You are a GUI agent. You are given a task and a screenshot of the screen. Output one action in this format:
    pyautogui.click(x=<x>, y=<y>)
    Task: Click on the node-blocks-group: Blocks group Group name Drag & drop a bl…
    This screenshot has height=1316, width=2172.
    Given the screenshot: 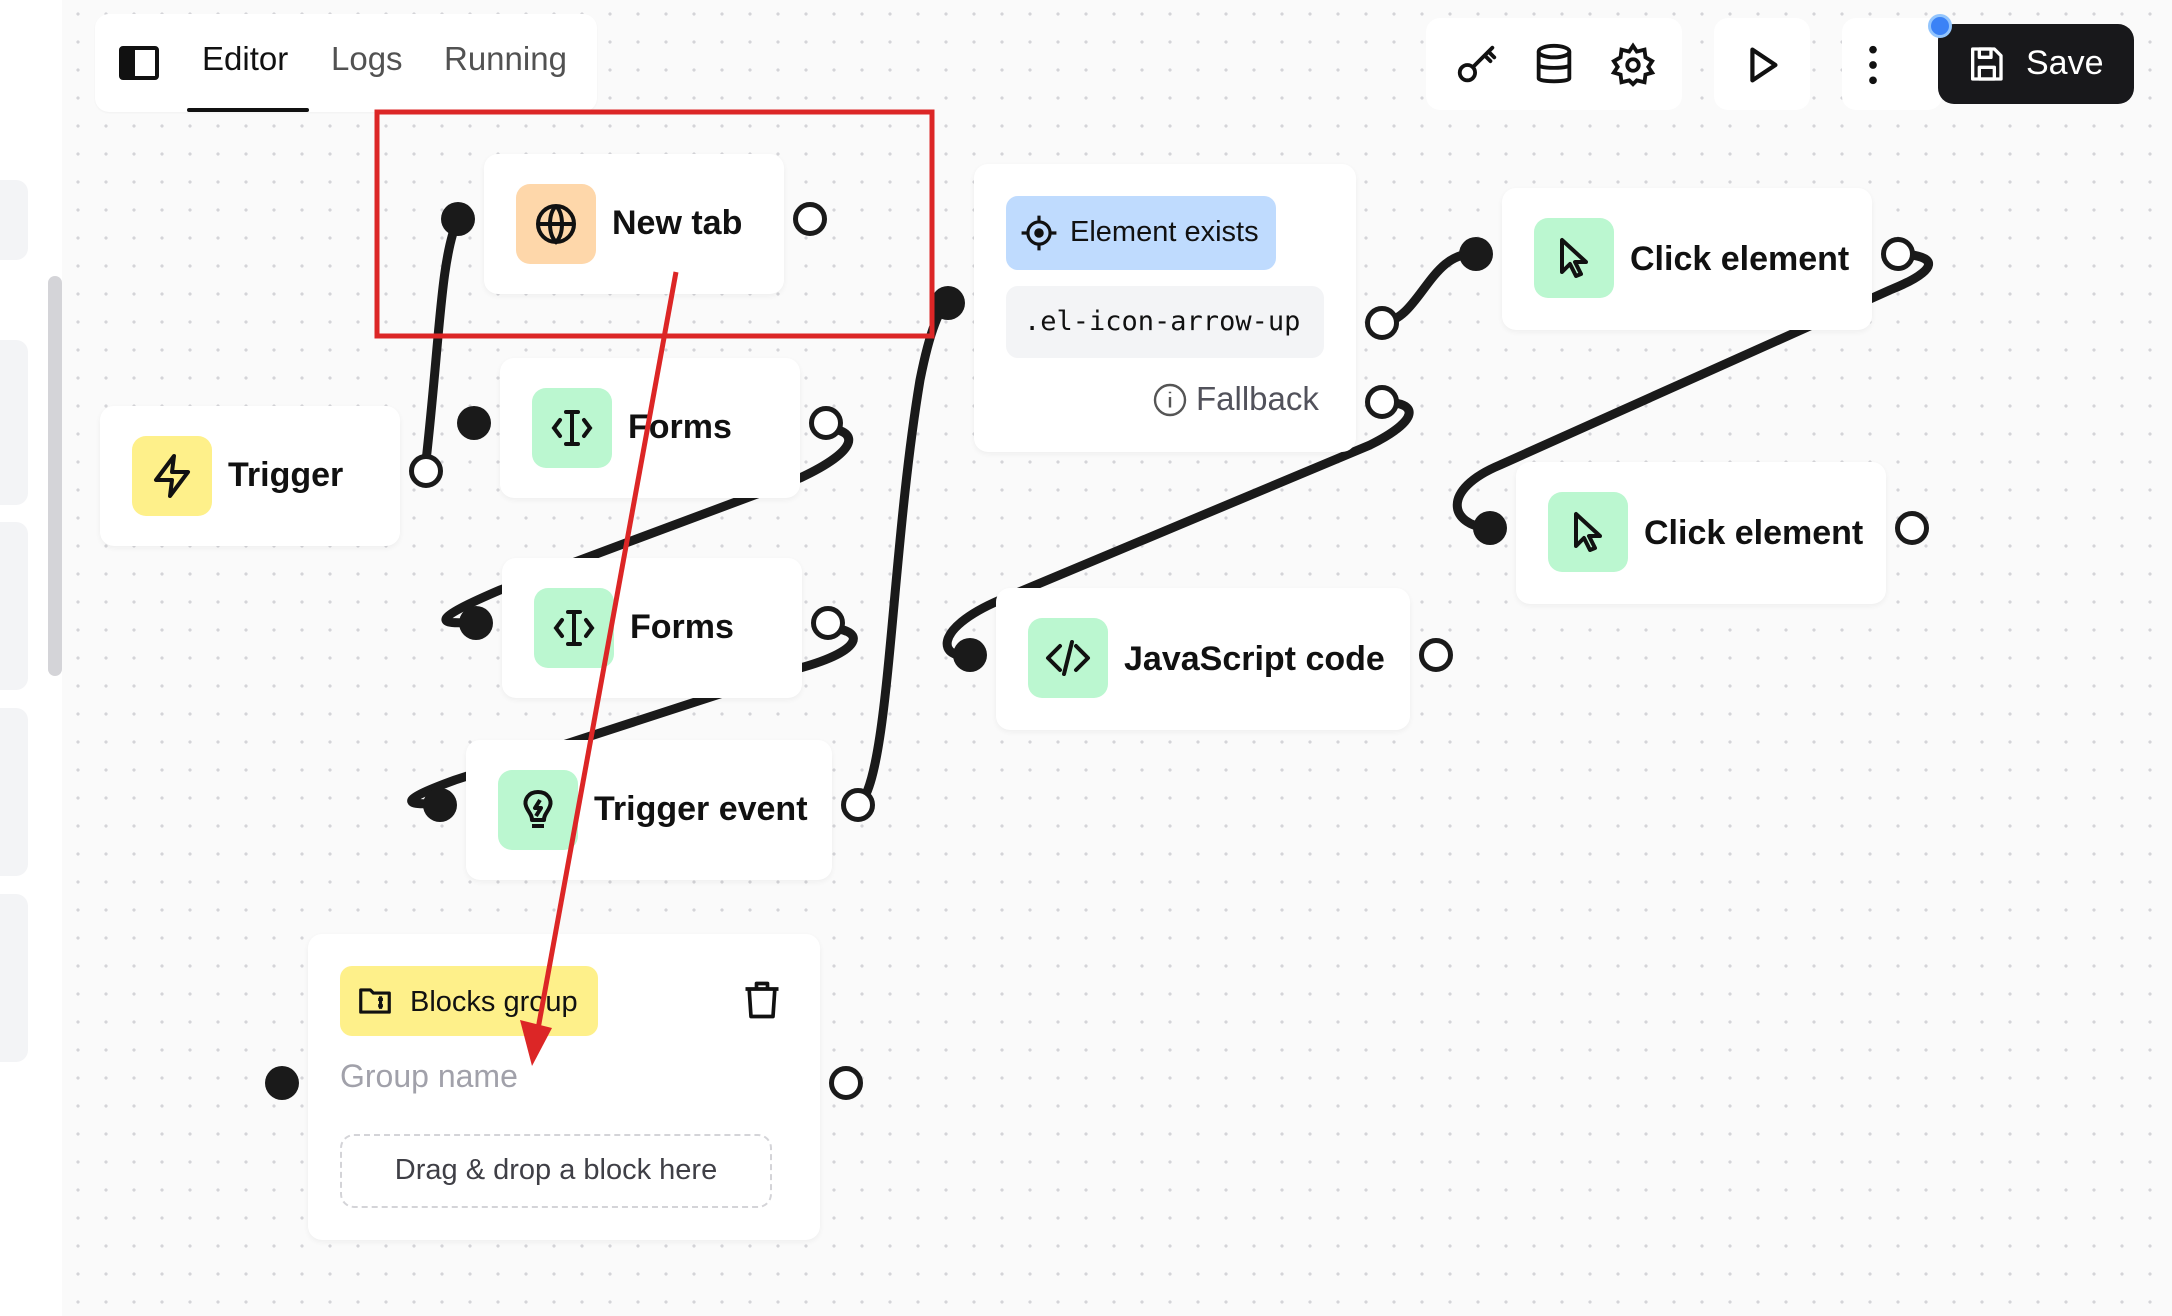 What is the action you would take?
    pyautogui.click(x=564, y=1087)
    